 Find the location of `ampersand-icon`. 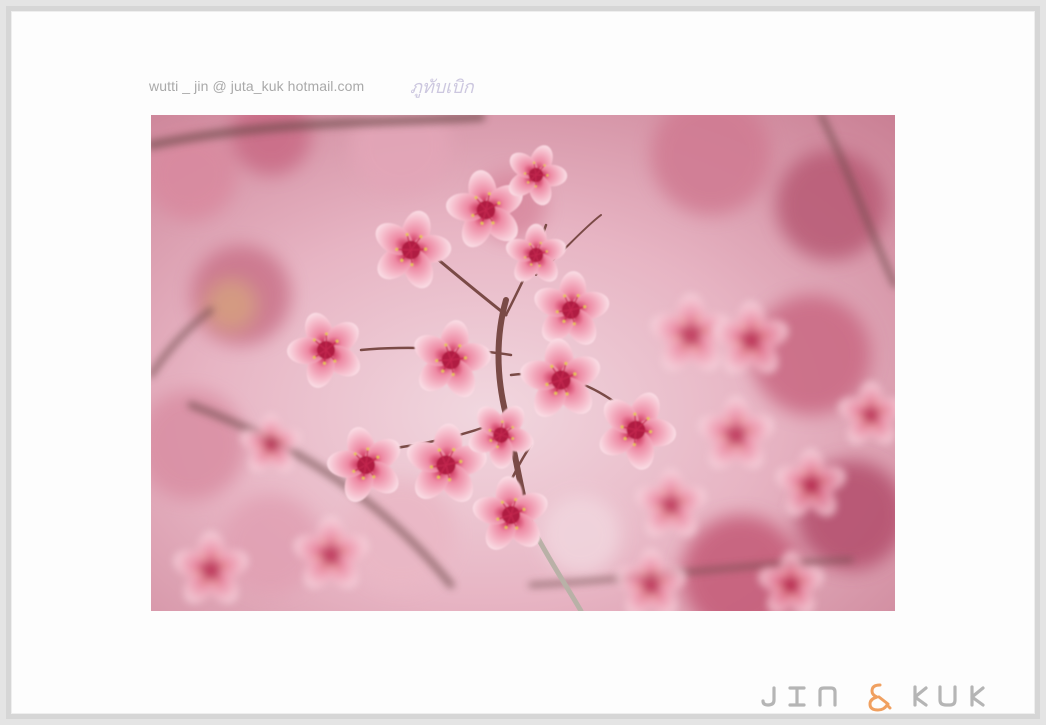

ampersand-icon is located at coordinates (880, 697).